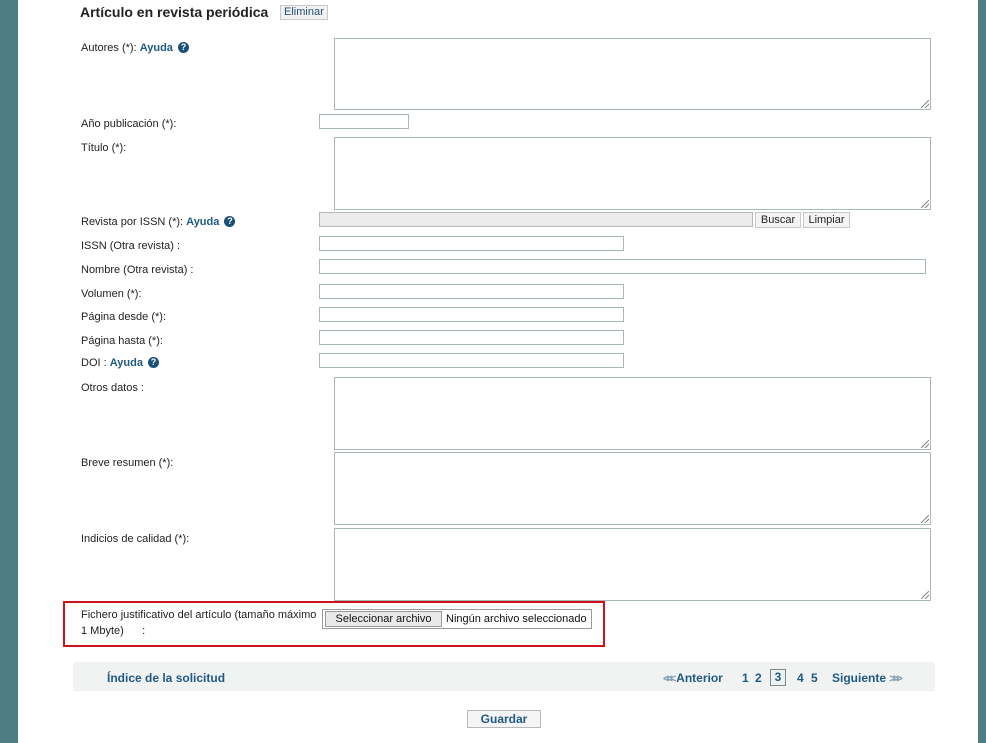 The width and height of the screenshot is (986, 743). Describe the element at coordinates (778, 220) in the screenshot. I see `buscar-button: Buscar` at that location.